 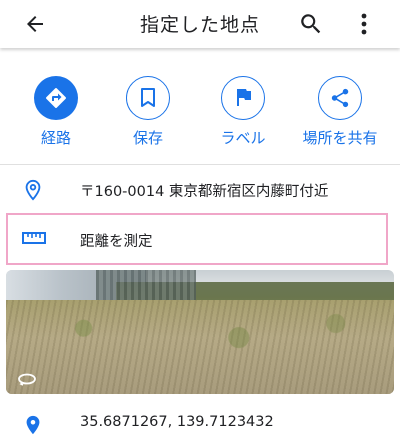 I want to click on share-button: 場所を共有, so click(x=340, y=112).